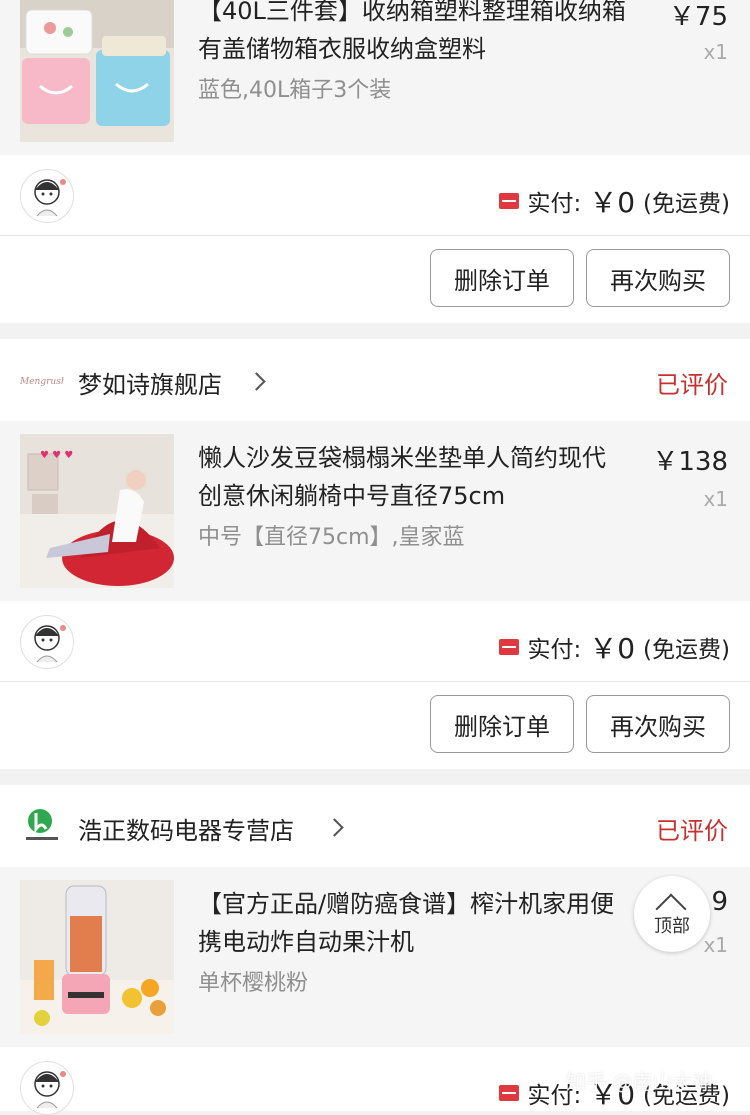  What do you see at coordinates (97, 957) in the screenshot?
I see `product-image-juicer` at bounding box center [97, 957].